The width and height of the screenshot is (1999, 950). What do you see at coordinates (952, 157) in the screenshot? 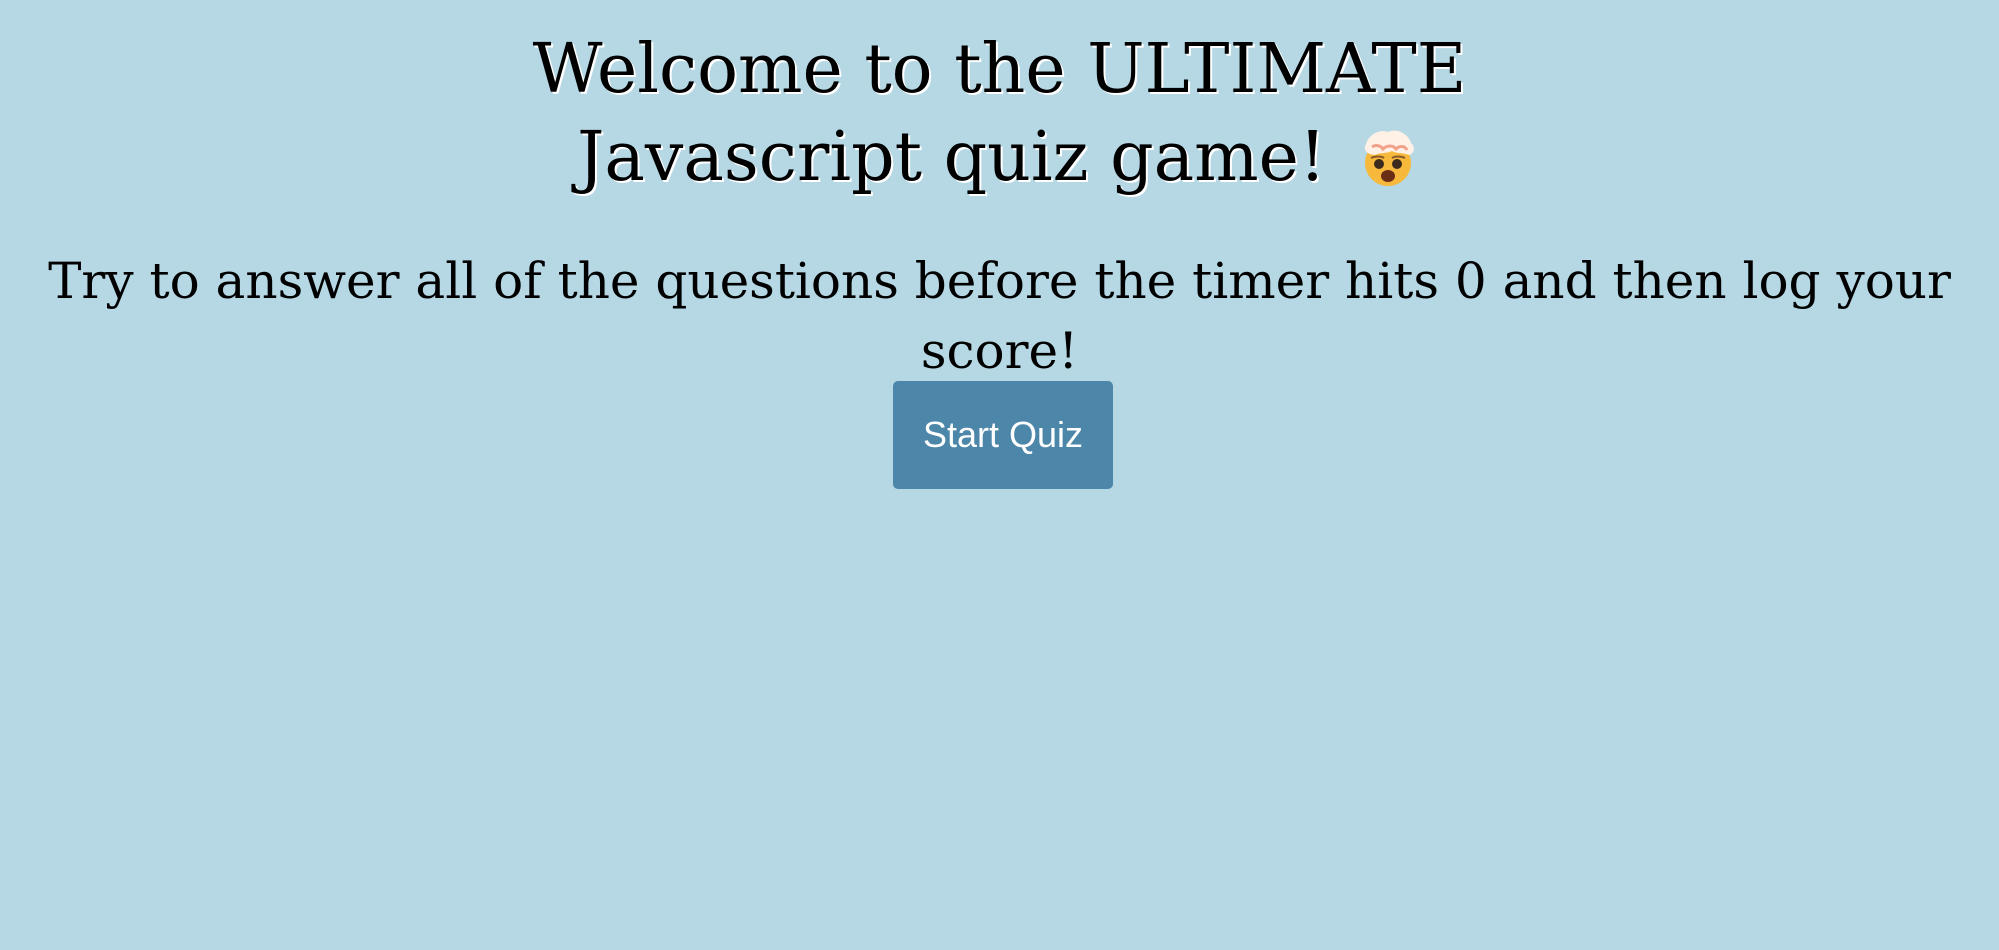
I see `title-line-2: Javascript quiz game!` at bounding box center [952, 157].